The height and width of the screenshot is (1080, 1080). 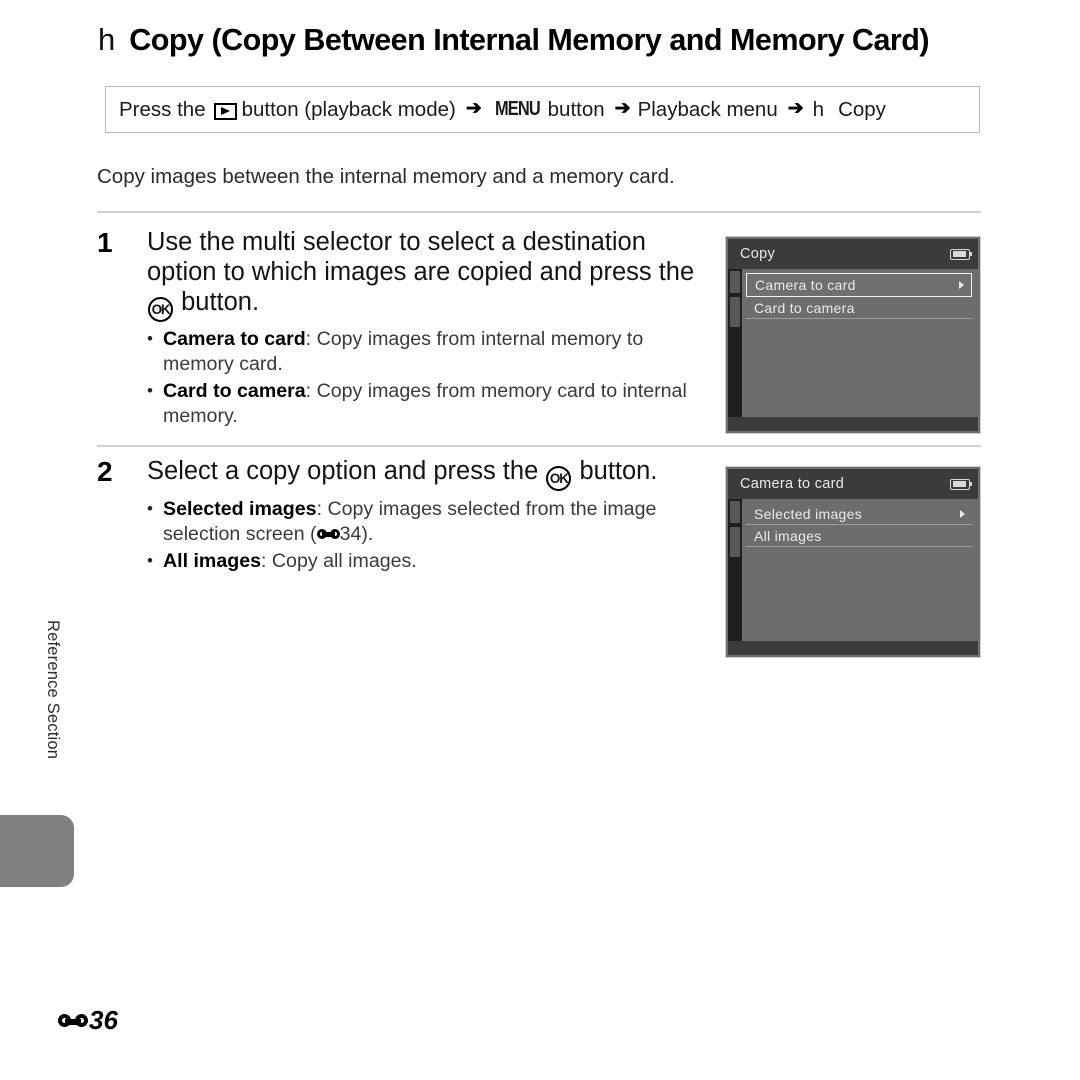 I want to click on side-tab-label: Reference Section, so click(x=53, y=690).